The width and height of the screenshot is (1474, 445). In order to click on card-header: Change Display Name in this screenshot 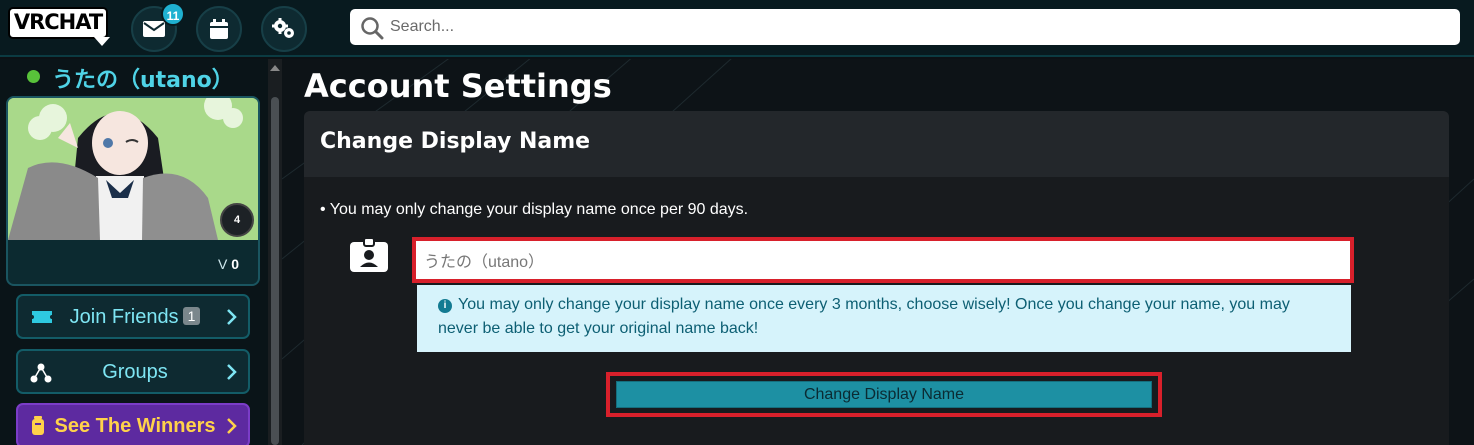, I will do `click(876, 144)`.